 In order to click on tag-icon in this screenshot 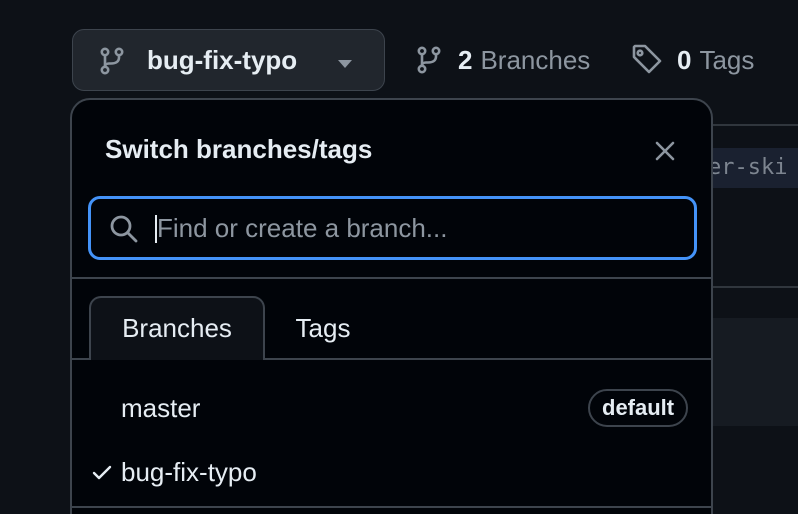, I will do `click(647, 60)`.